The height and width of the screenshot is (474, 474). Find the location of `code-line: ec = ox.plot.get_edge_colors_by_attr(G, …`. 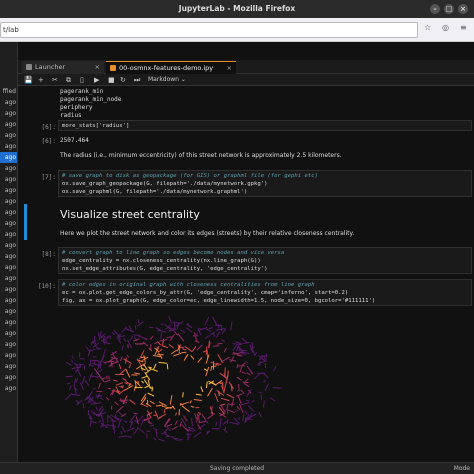

code-line: ec = ox.plot.get_edge_colors_by_attr(G, … is located at coordinates (205, 293).